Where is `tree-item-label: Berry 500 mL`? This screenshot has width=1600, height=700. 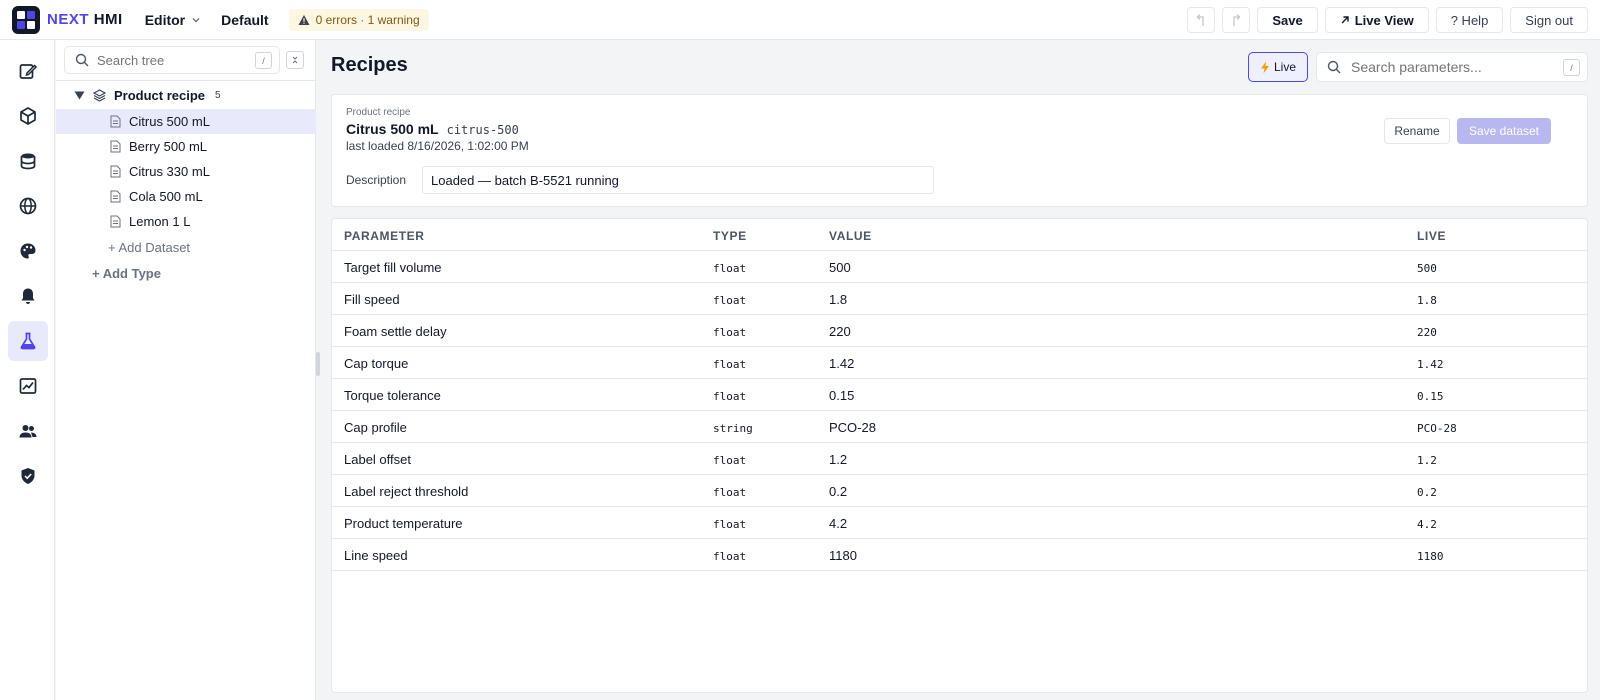
tree-item-label: Berry 500 mL is located at coordinates (168, 146).